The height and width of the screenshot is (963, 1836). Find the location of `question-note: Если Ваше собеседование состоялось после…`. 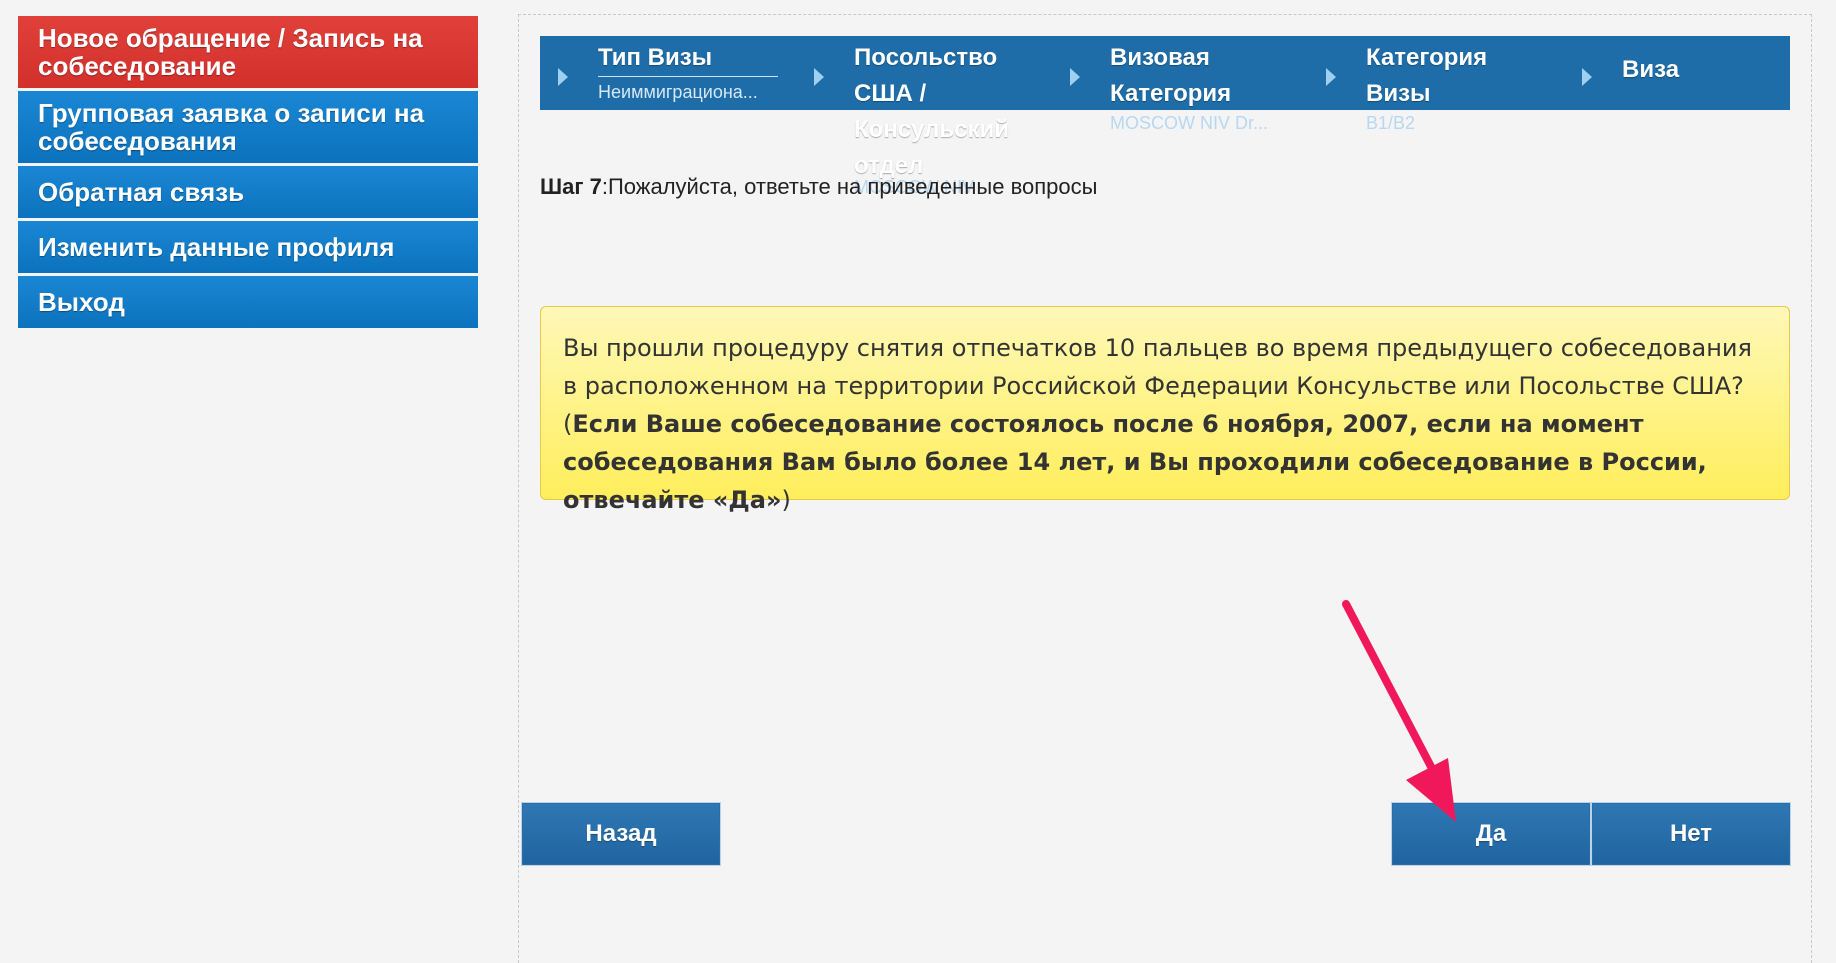

question-note: Если Ваше собеседование состоялось после… is located at coordinates (1135, 462).